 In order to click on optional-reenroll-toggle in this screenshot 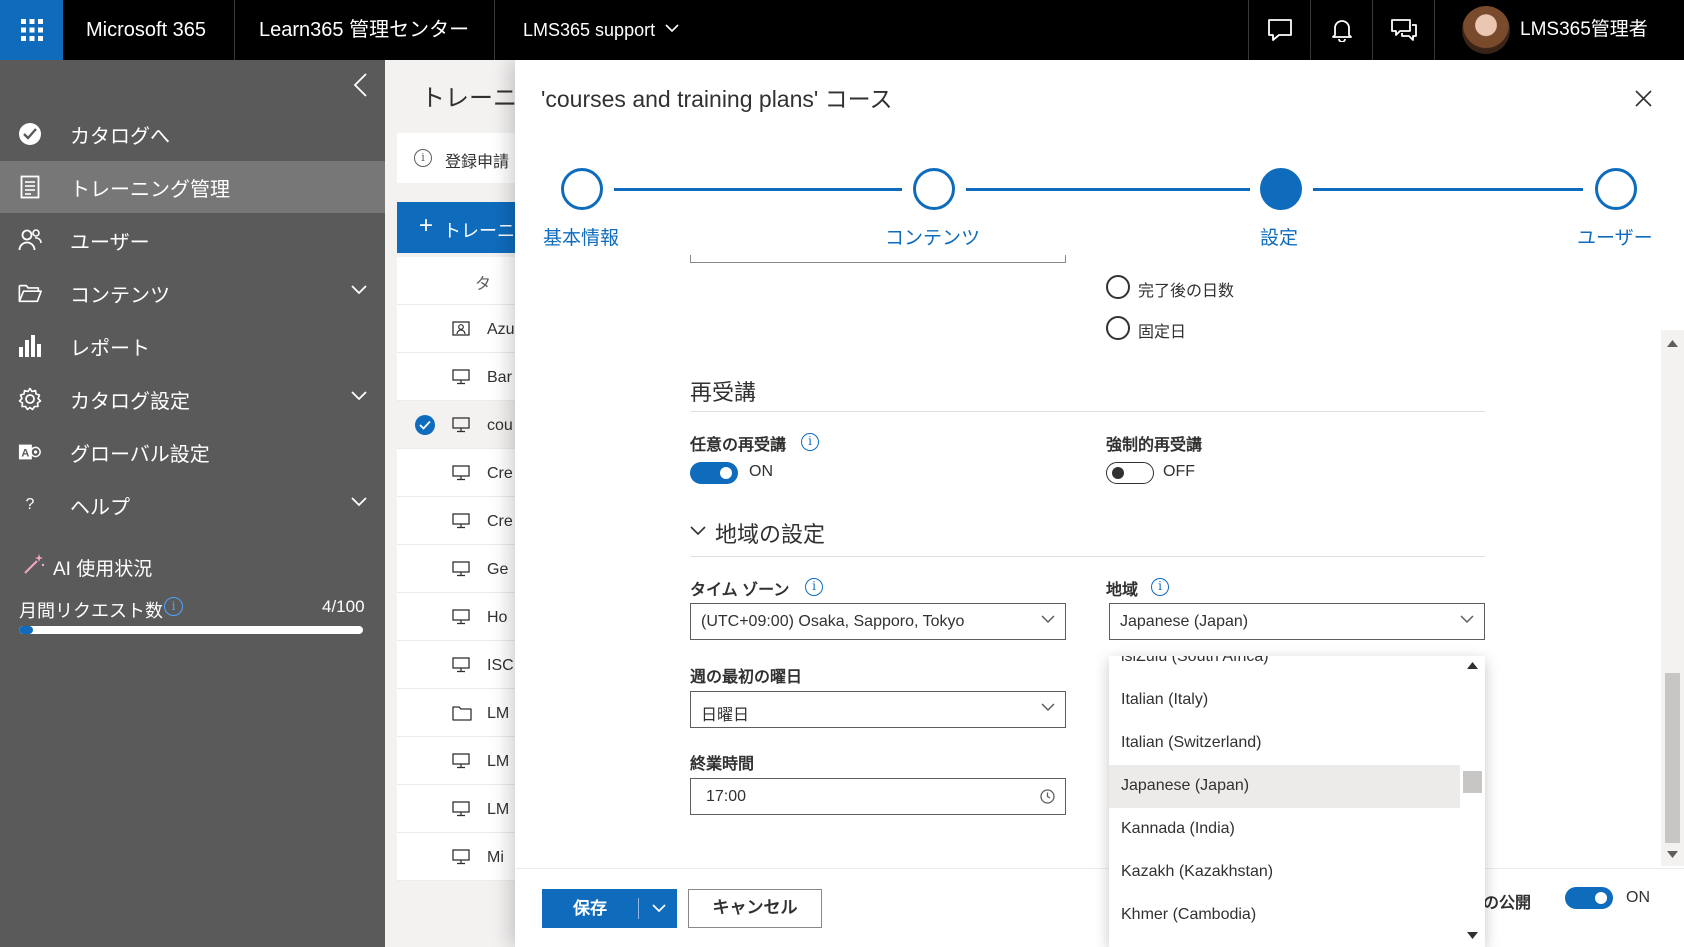, I will do `click(714, 473)`.